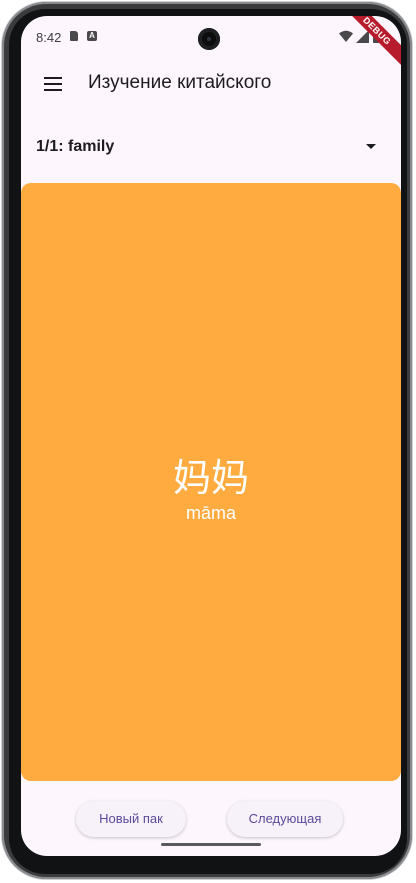 Image resolution: width=416 pixels, height=883 pixels. I want to click on card-pinyin: māma, so click(210, 513).